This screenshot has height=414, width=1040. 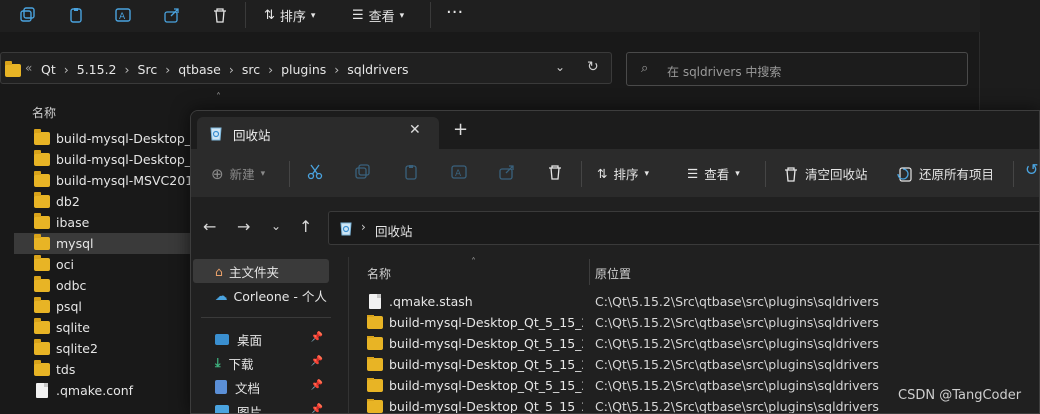 I want to click on empty-recycle-bin-button: 清空回收站, so click(x=825, y=173).